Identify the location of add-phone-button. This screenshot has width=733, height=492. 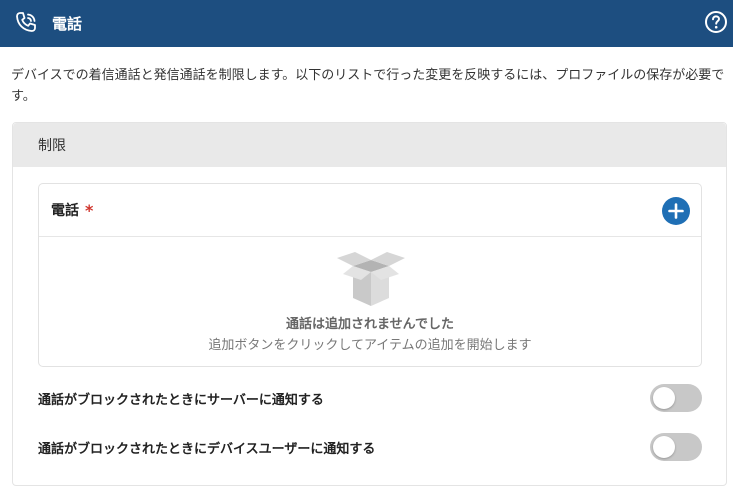
(676, 211).